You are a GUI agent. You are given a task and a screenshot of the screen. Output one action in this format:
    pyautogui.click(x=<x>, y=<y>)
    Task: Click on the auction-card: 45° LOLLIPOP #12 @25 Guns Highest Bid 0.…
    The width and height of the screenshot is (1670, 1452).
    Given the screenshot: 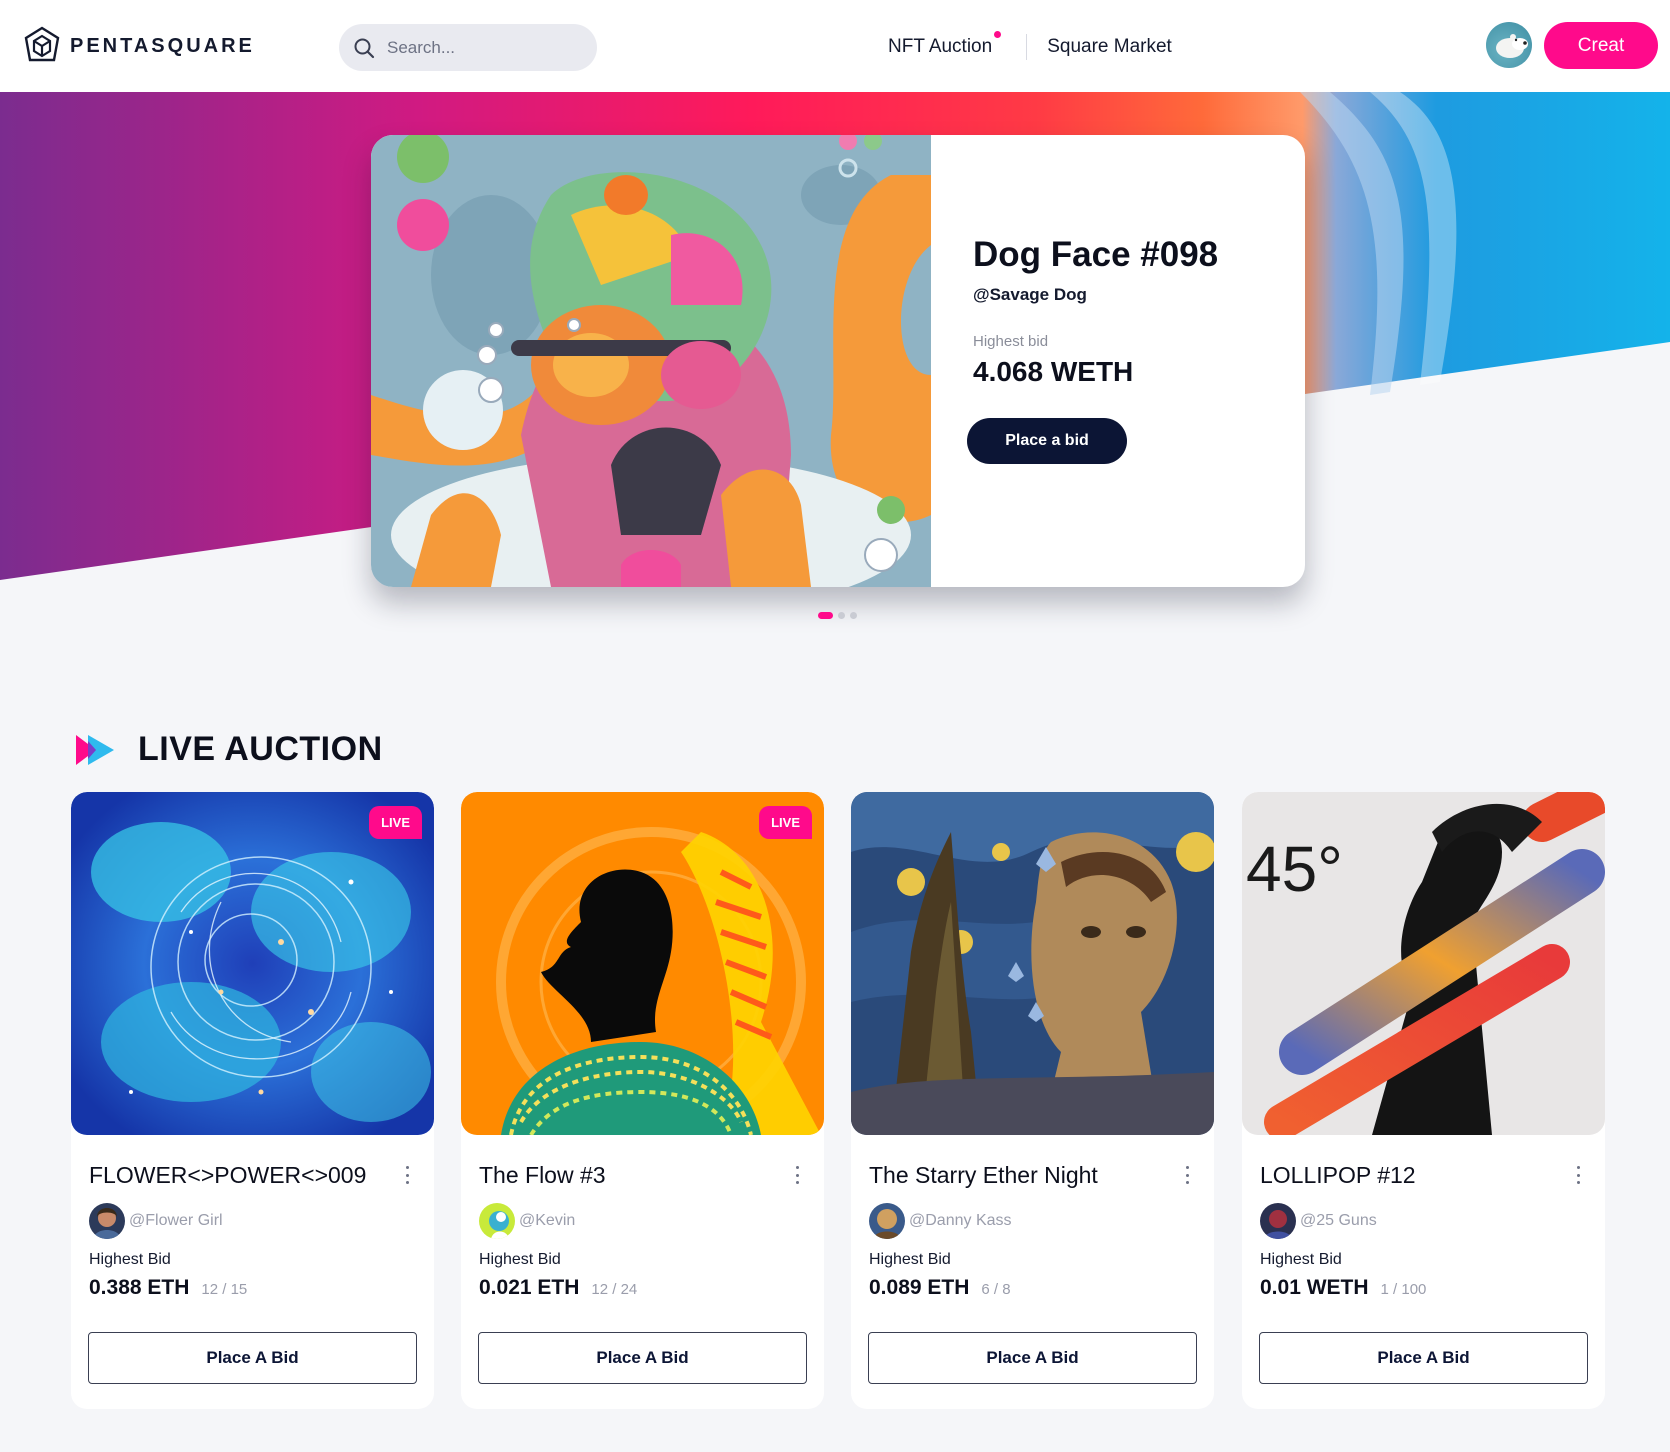 What is the action you would take?
    pyautogui.click(x=1423, y=1100)
    